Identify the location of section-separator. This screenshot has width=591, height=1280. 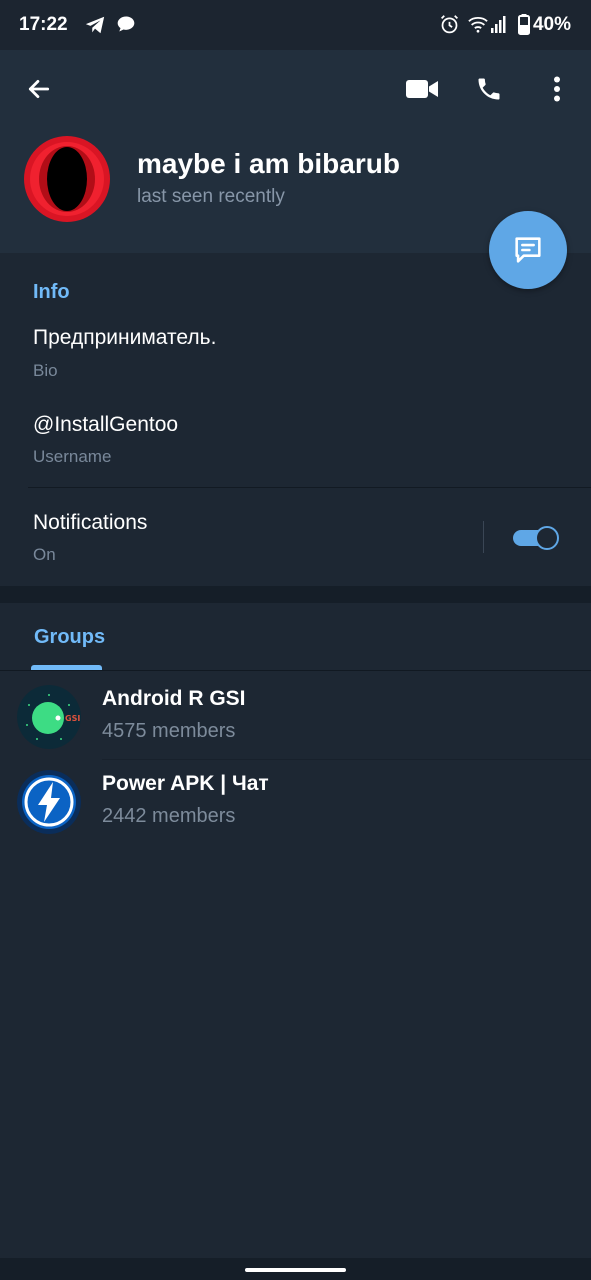
(295, 594).